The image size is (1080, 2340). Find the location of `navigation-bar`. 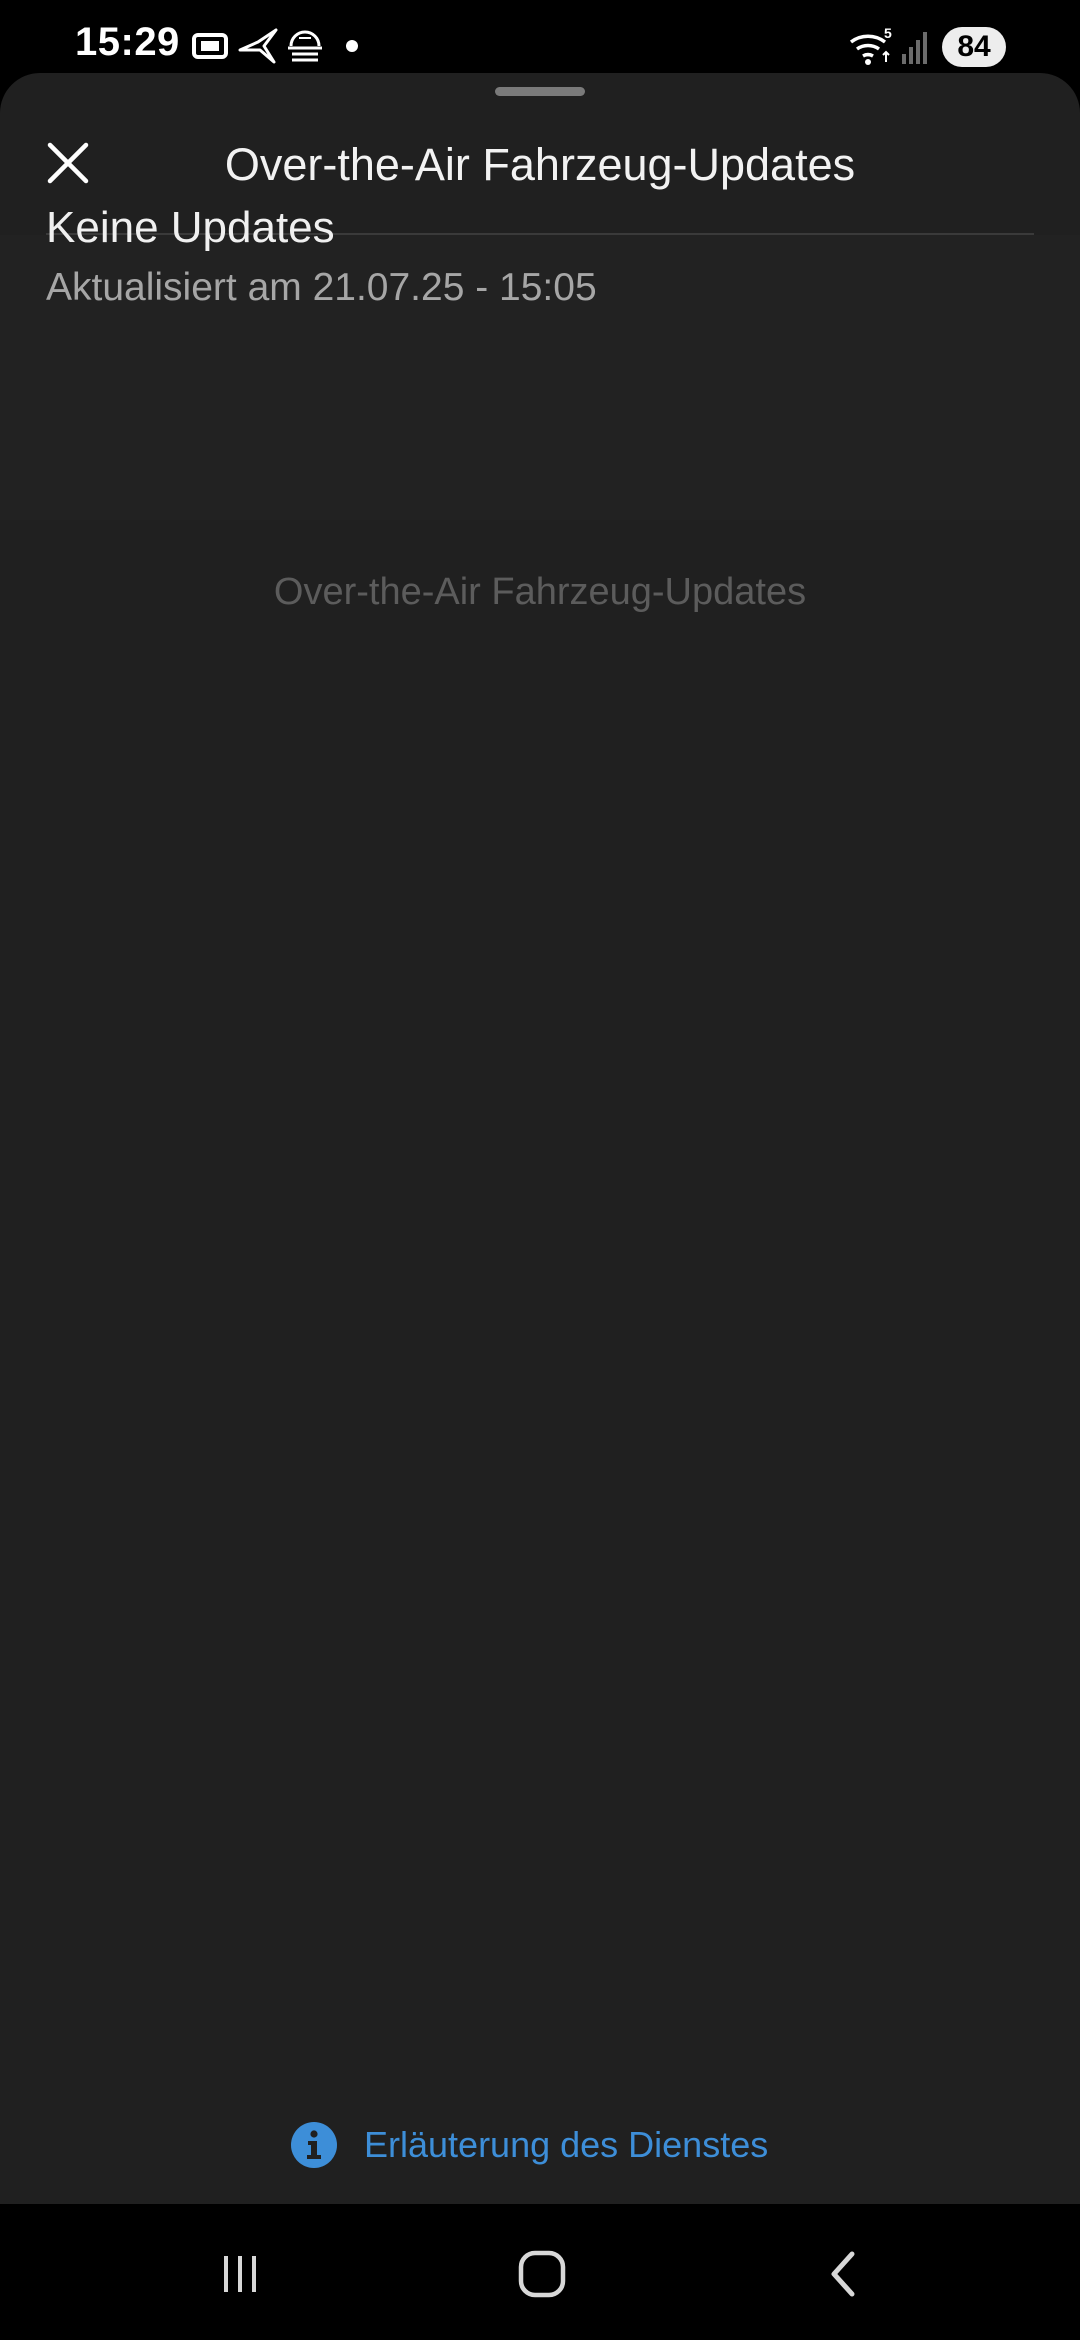

navigation-bar is located at coordinates (540, 2272).